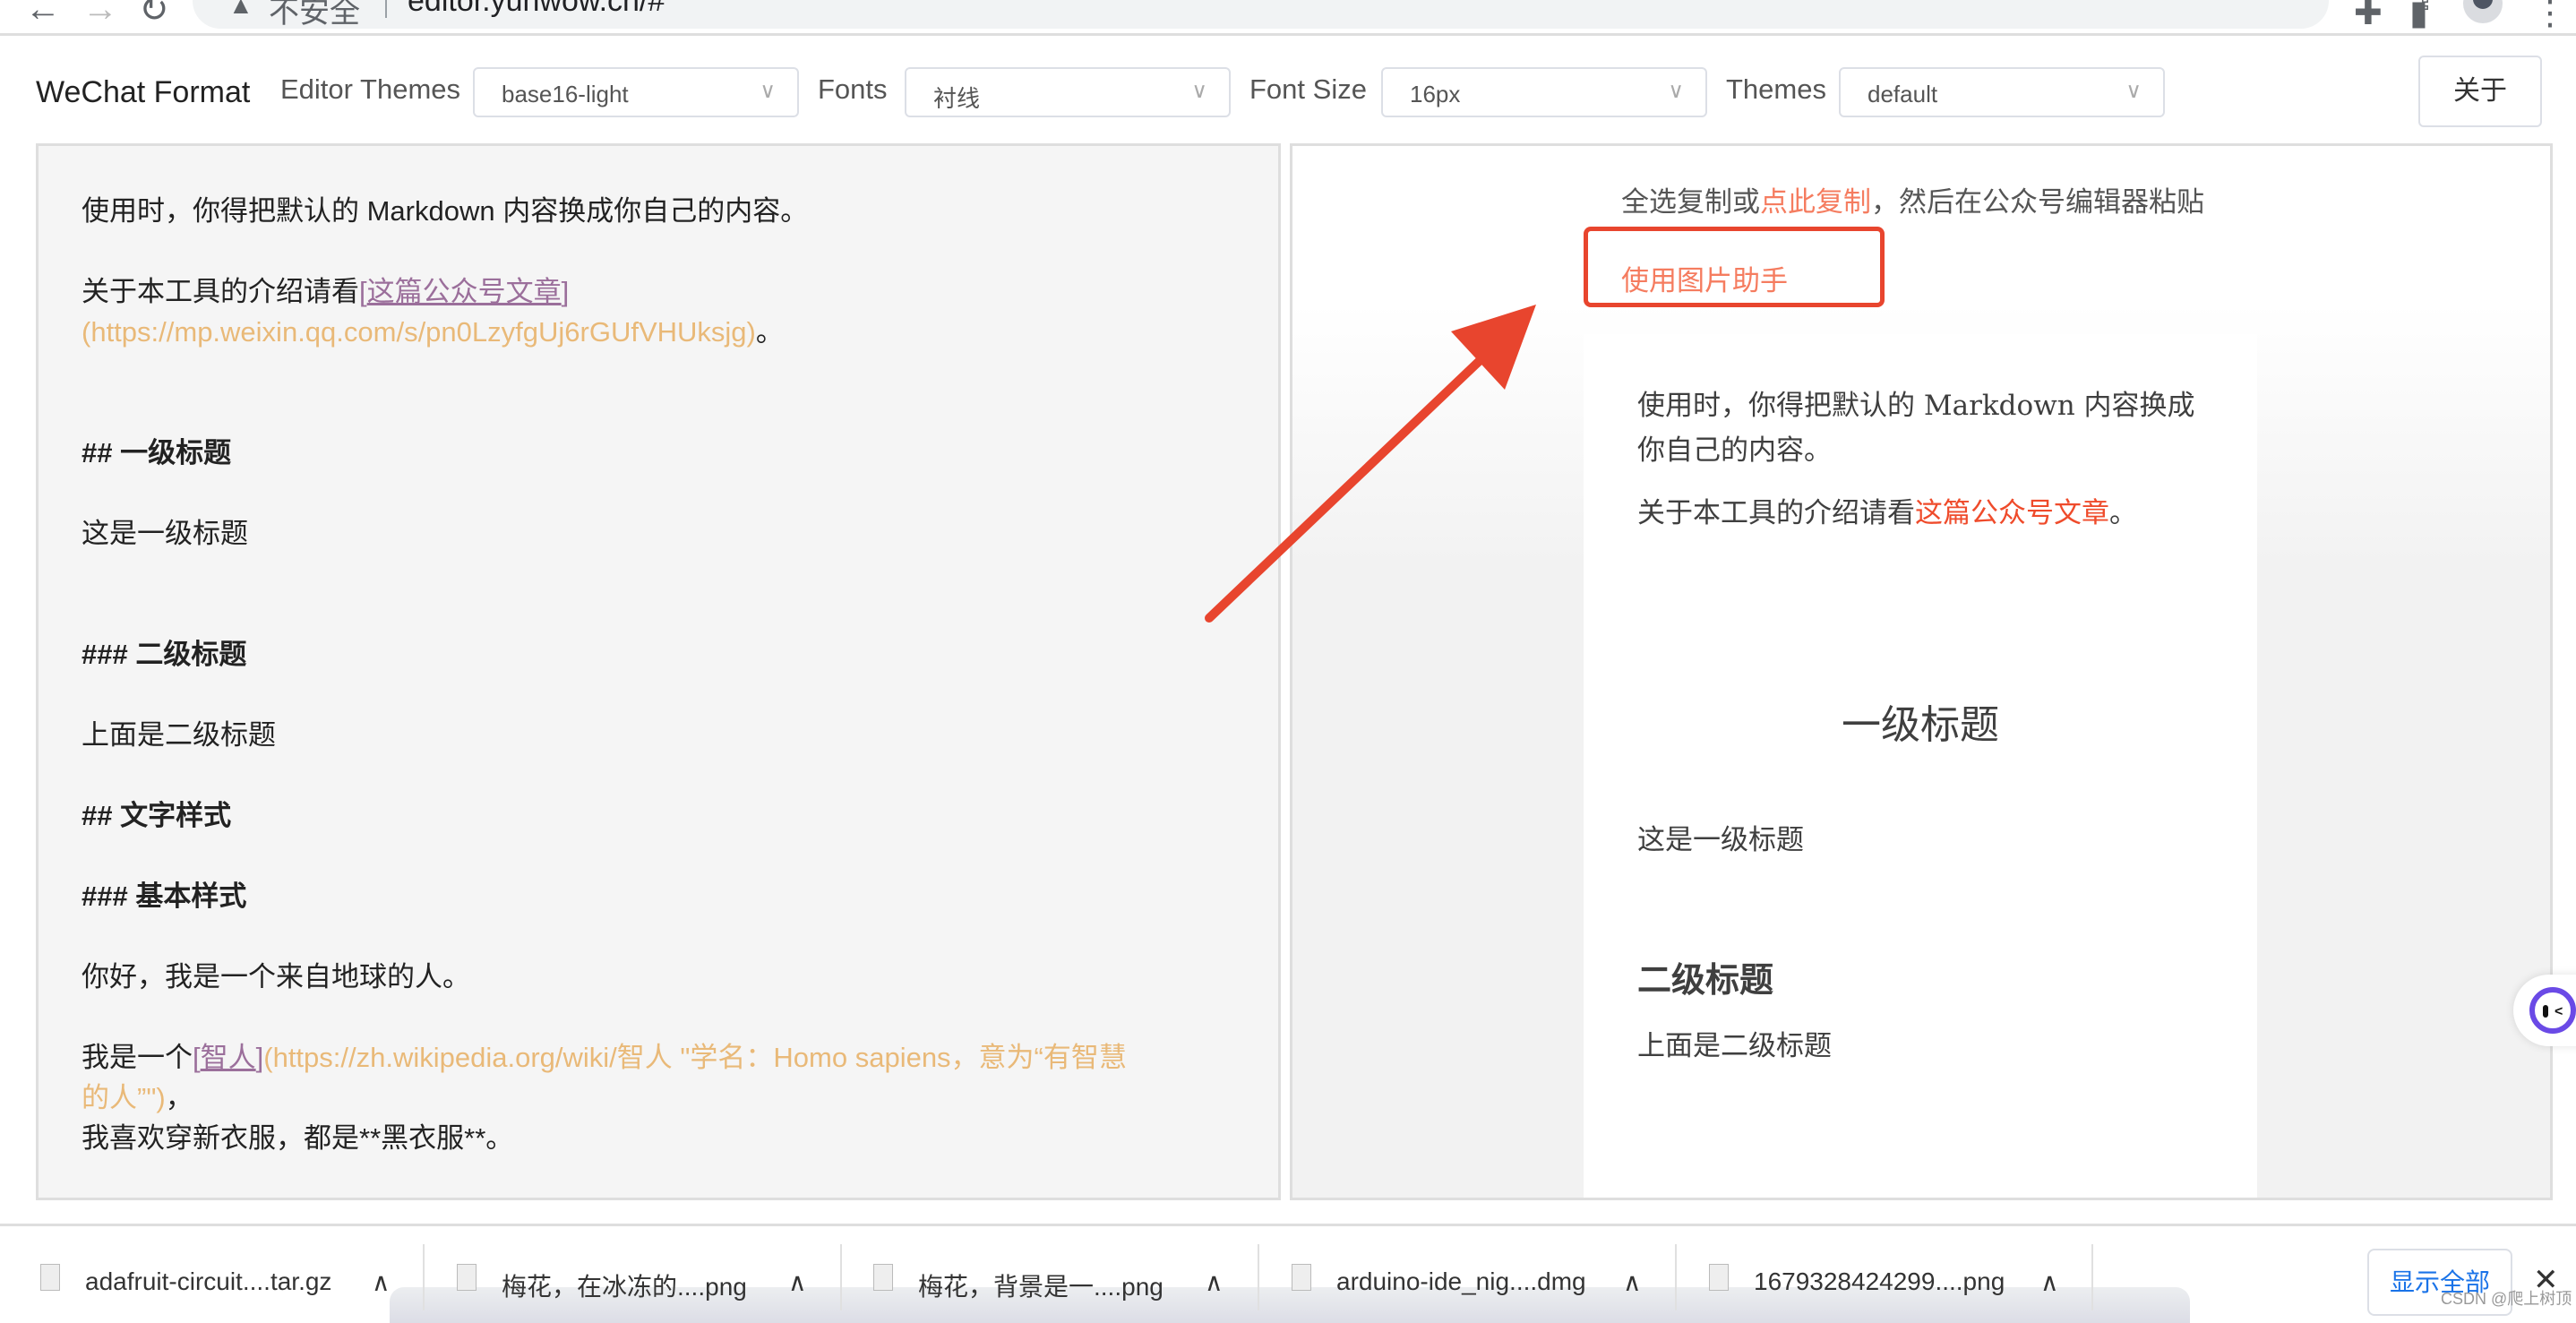  Describe the element at coordinates (2483, 12) in the screenshot. I see `profile-avatar-icon` at that location.